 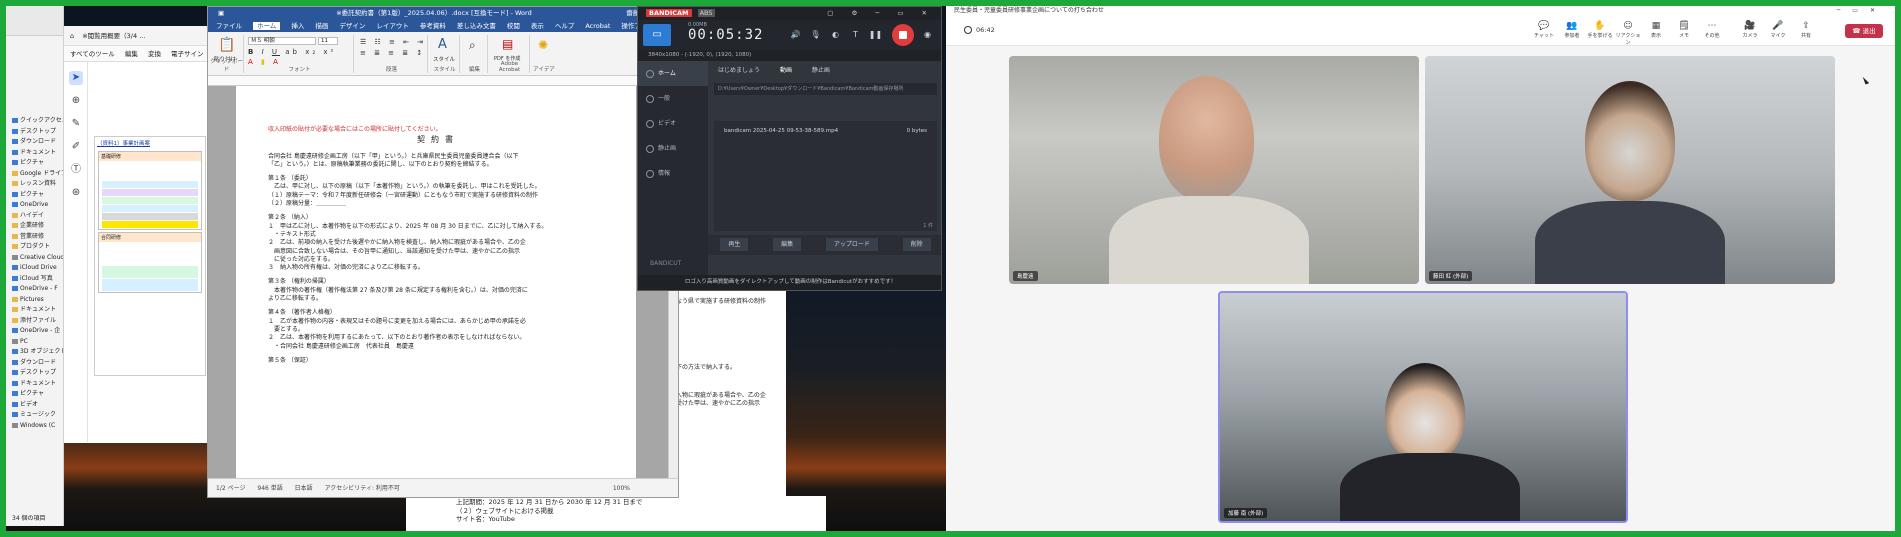 I want to click on list-buttons: ☰ ☷ ≡ ⇤ ⇥, so click(x=393, y=42).